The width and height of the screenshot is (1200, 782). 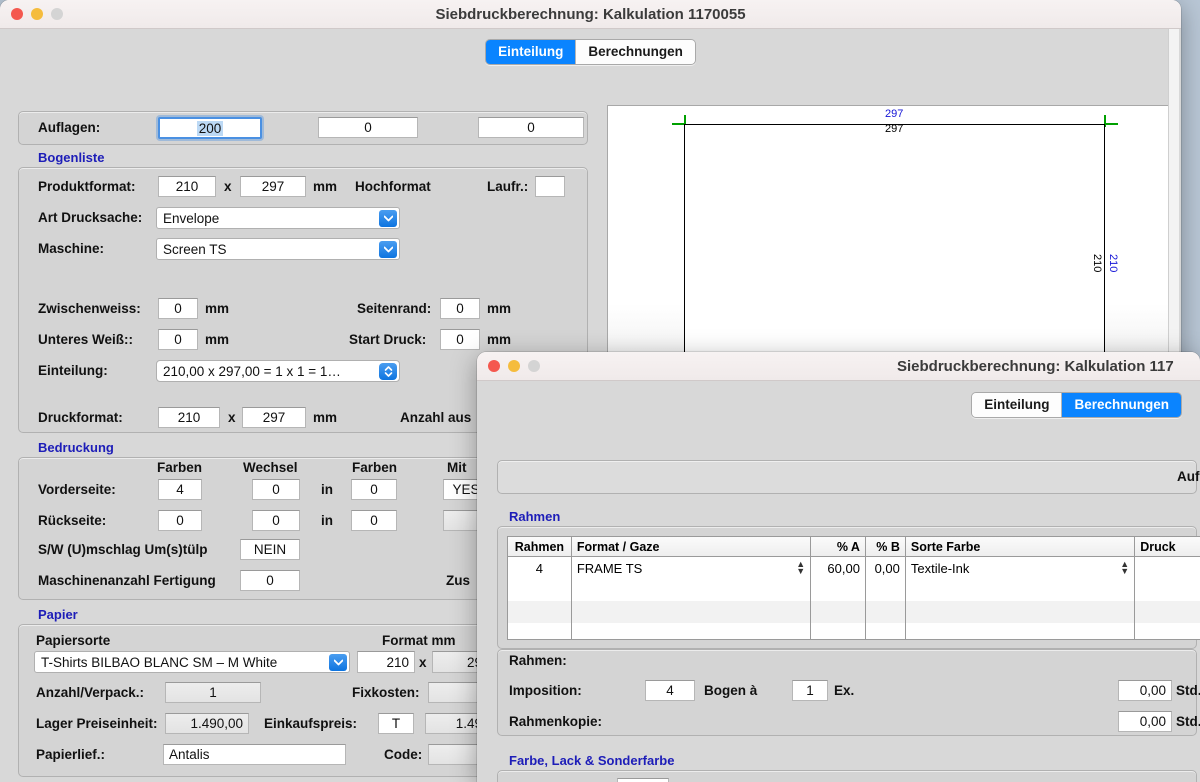 What do you see at coordinates (1145, 690) in the screenshot?
I see `imposition-std-input: 0,00` at bounding box center [1145, 690].